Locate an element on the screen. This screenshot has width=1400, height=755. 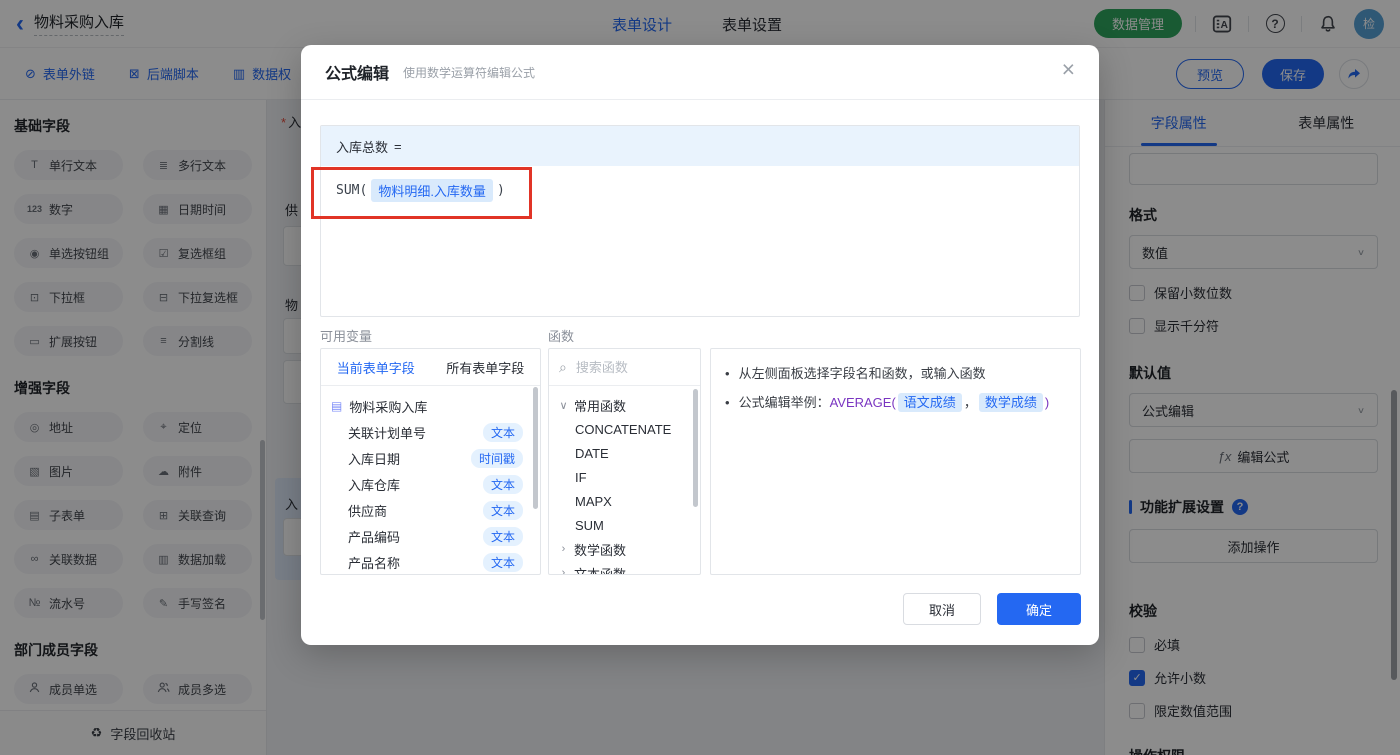
variables-label: 可用变量 is located at coordinates (346, 336).